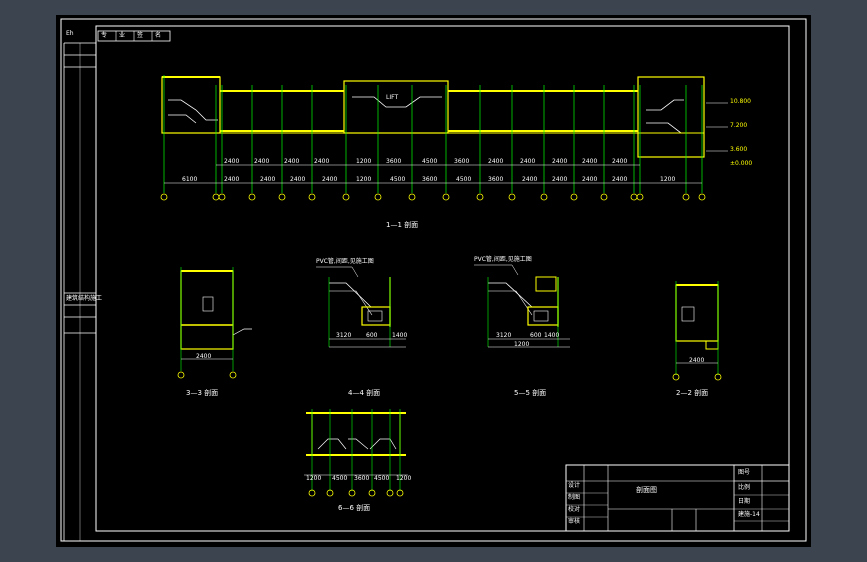 Image resolution: width=867 pixels, height=562 pixels. What do you see at coordinates (739, 125) in the screenshot?
I see `level-mark-2: 7.200` at bounding box center [739, 125].